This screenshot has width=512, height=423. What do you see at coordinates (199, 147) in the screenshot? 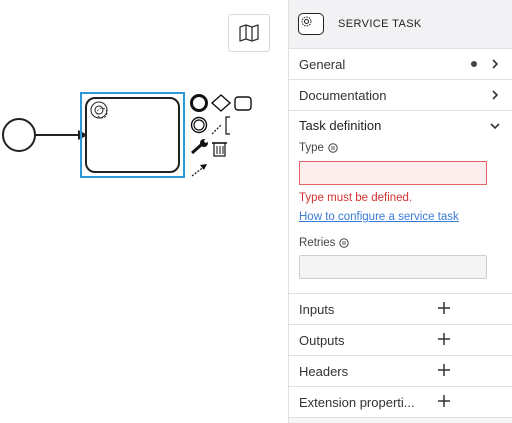
I see `wrench-icon` at bounding box center [199, 147].